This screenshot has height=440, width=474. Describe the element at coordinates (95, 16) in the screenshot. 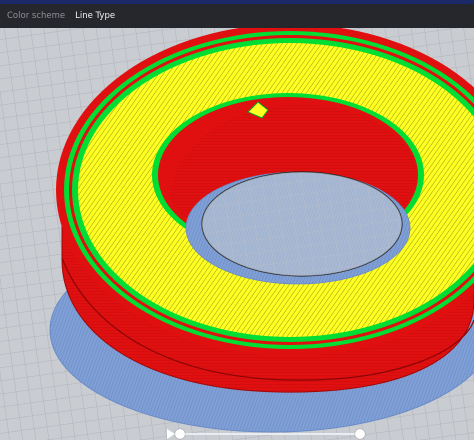

I see `color-scheme-selector: Line Type` at that location.